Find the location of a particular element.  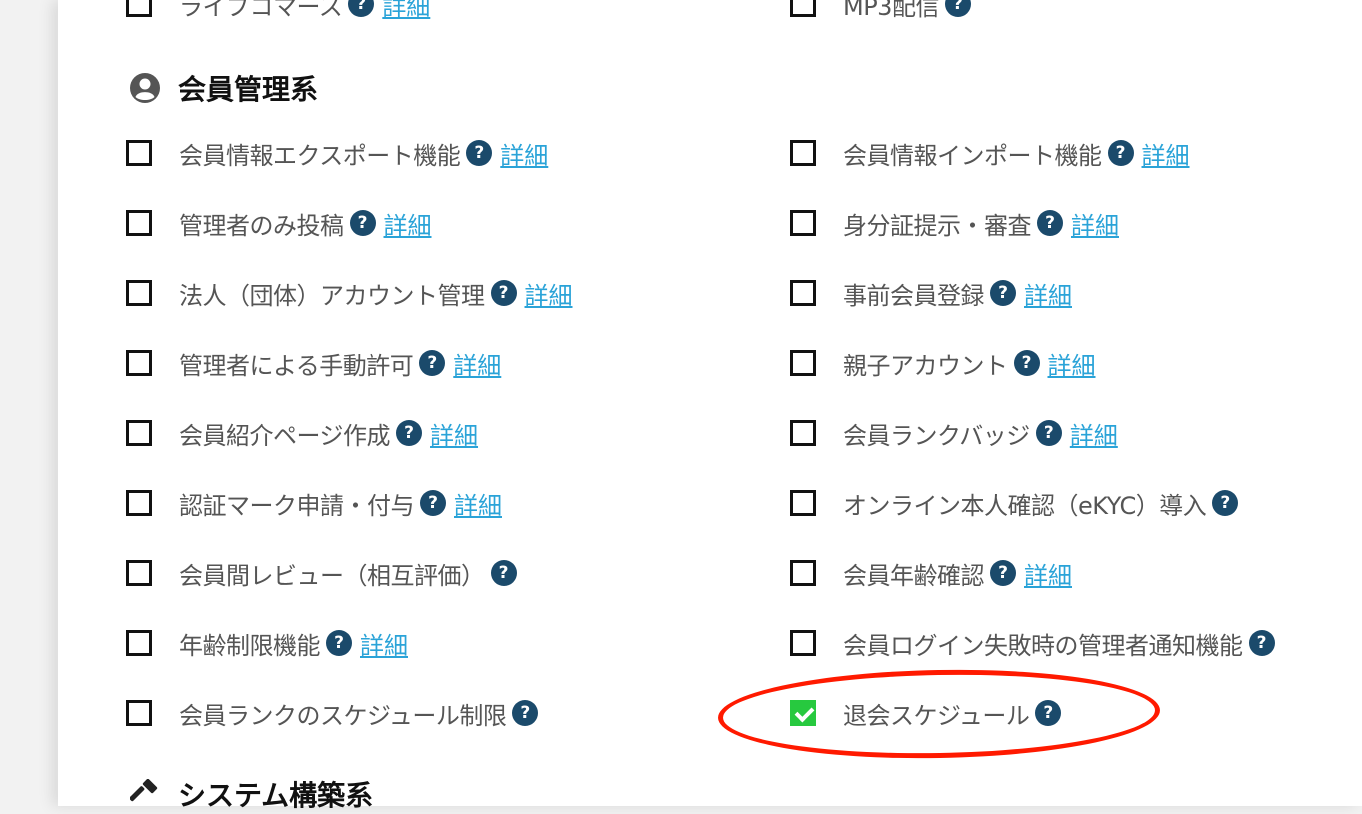

option-row: 会員情報インポート機能? 詳細 is located at coordinates (990, 153).